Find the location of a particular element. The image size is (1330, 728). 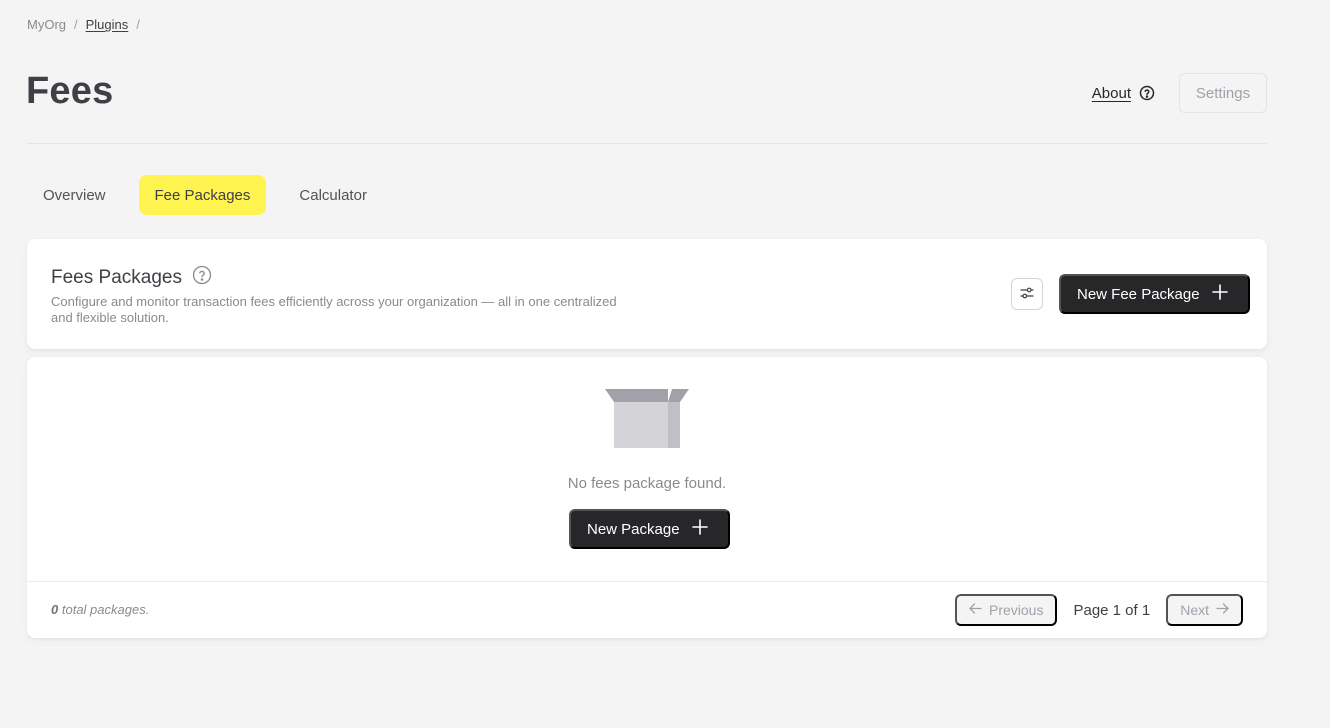

packages-title: Fees Packages is located at coordinates (116, 277).